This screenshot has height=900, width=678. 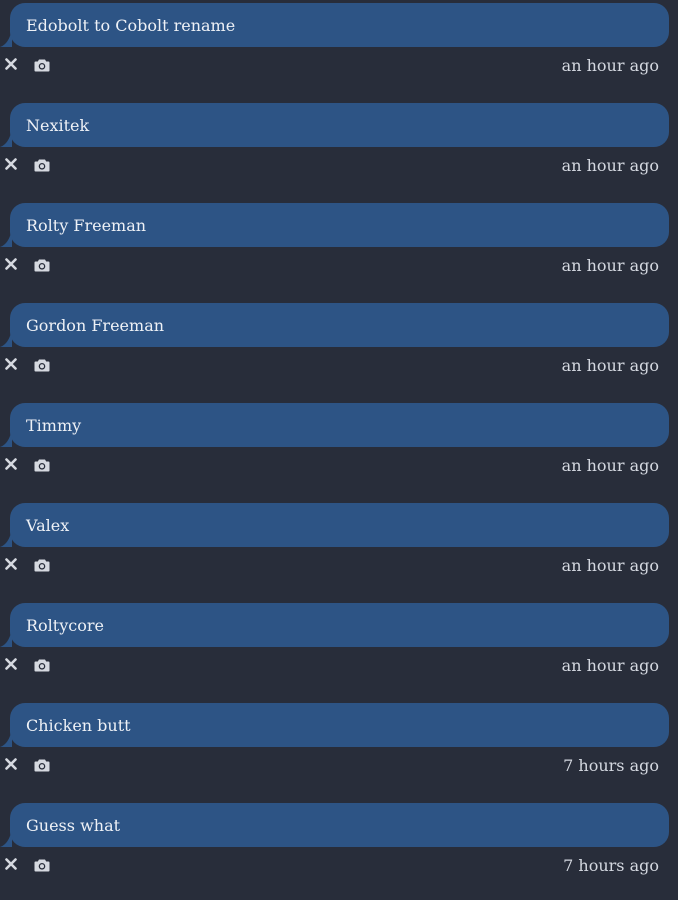 I want to click on message-bubble: Guess what, so click(x=339, y=825).